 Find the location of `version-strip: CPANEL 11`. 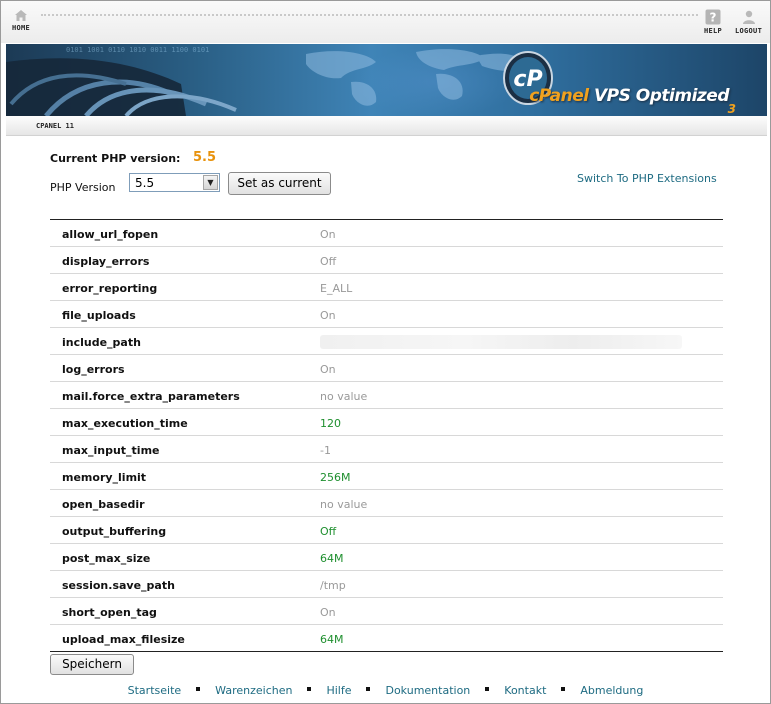

version-strip: CPANEL 11 is located at coordinates (386, 126).